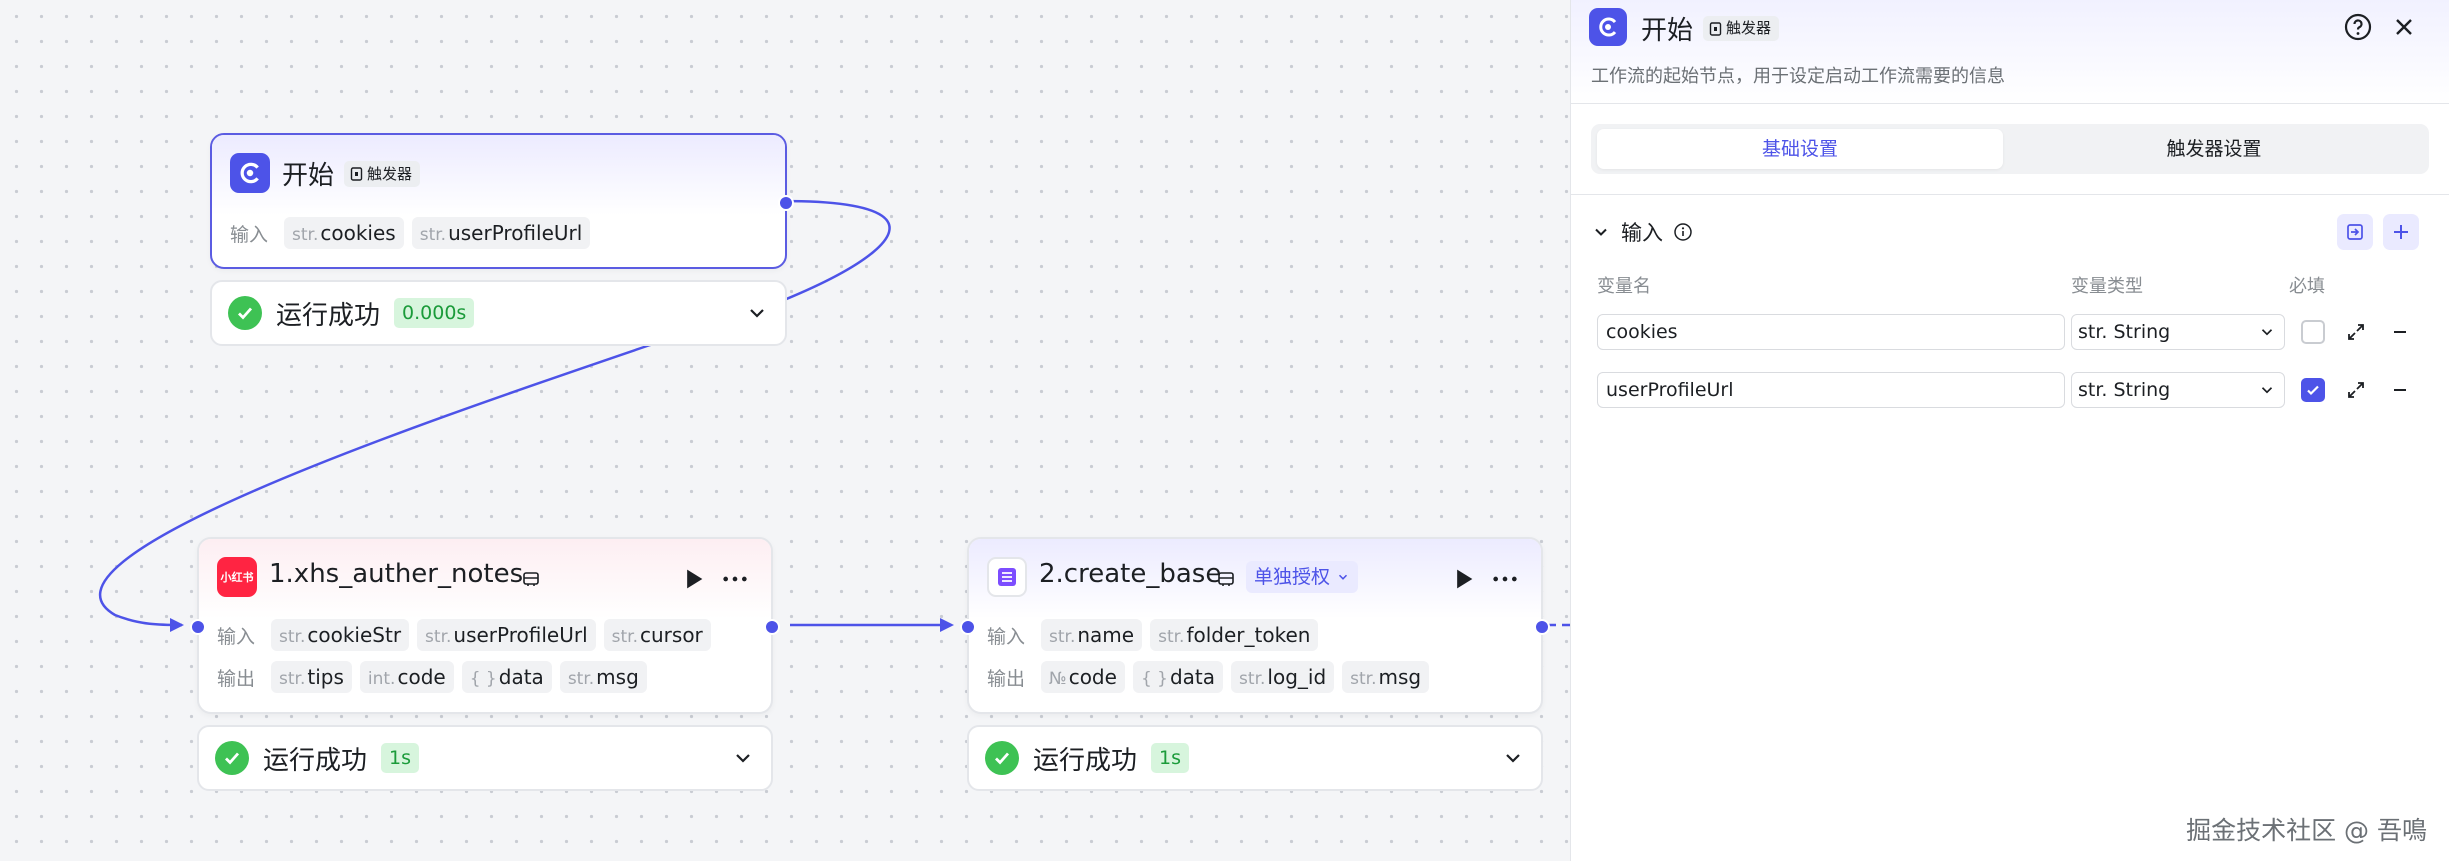 The height and width of the screenshot is (861, 2449). What do you see at coordinates (485, 758) in the screenshot?
I see `node1-result: 运行成功 1s` at bounding box center [485, 758].